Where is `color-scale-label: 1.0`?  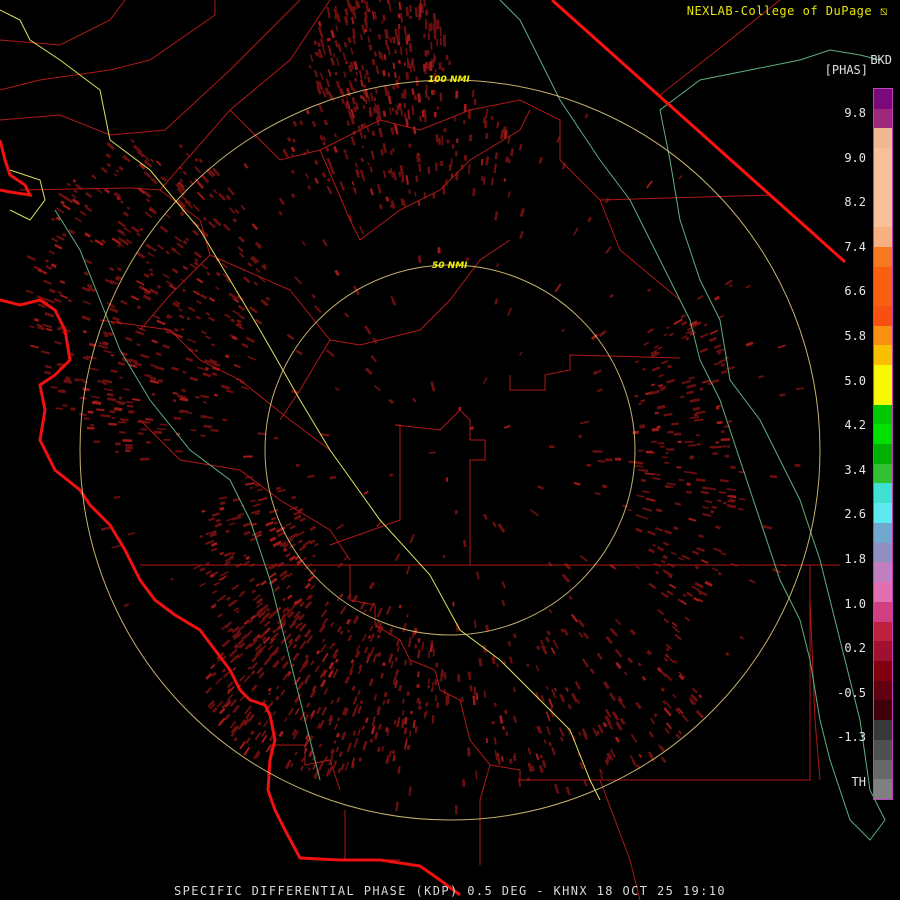
color-scale-label: 1.0 is located at coordinates (855, 603).